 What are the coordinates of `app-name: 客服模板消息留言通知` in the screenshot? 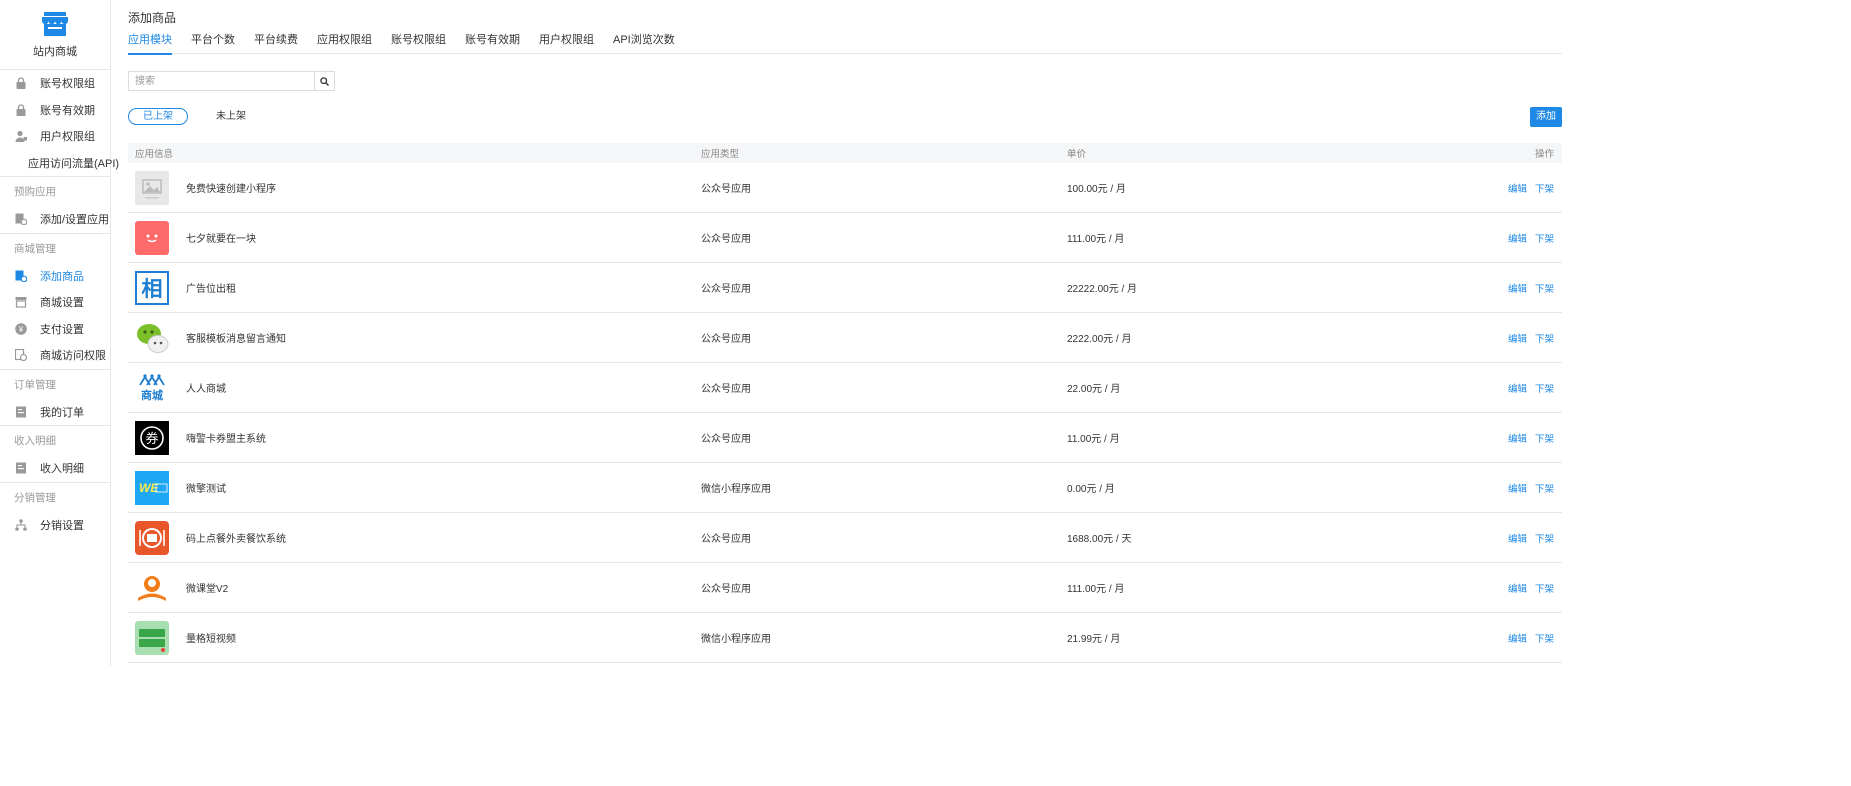 It's located at (236, 339).